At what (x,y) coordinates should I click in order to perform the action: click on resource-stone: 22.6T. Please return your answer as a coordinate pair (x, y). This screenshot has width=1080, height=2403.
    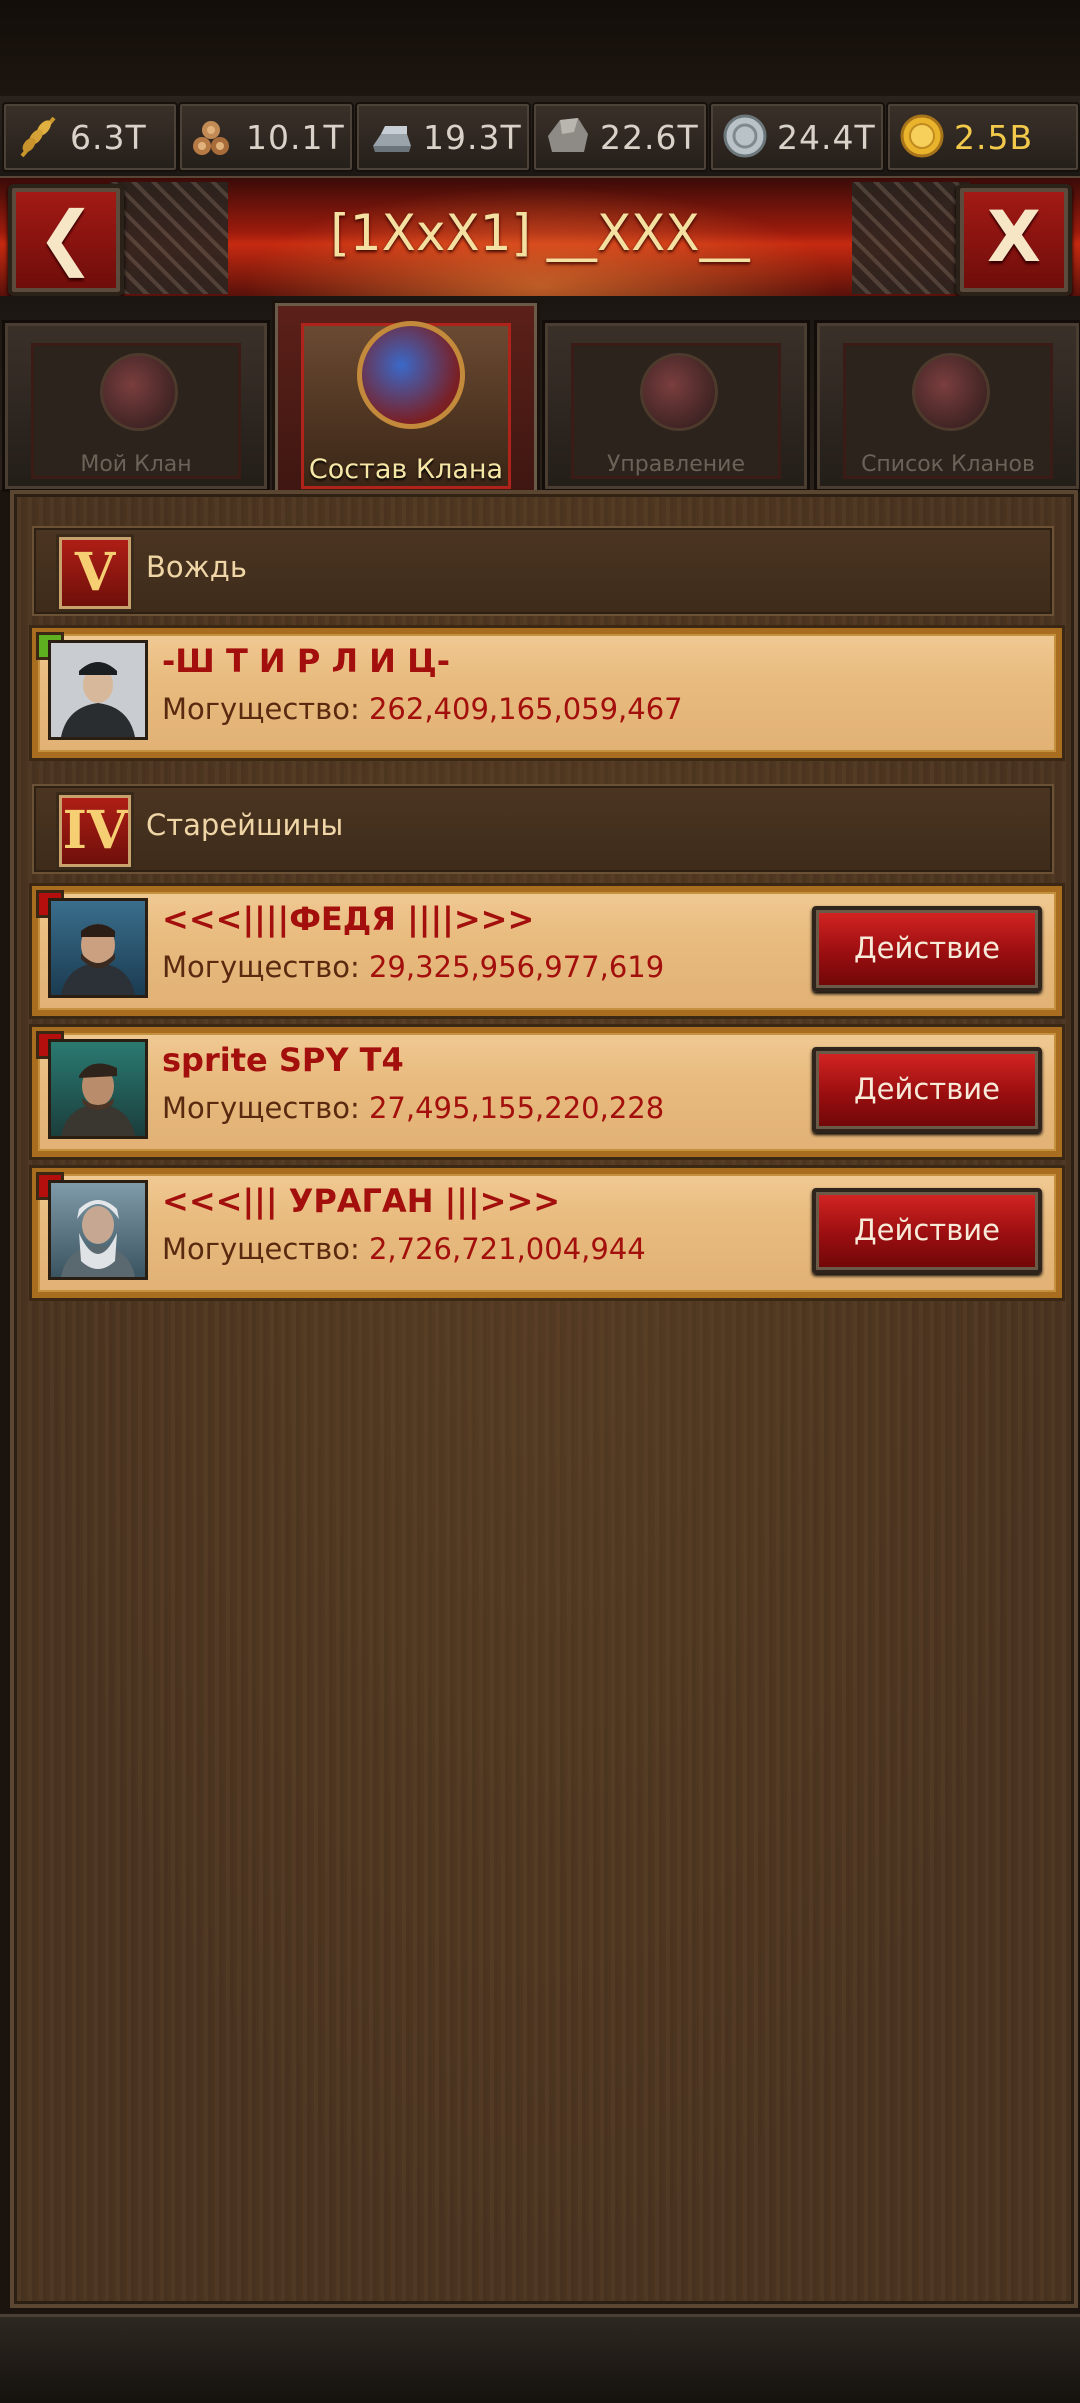
    Looking at the image, I should click on (620, 137).